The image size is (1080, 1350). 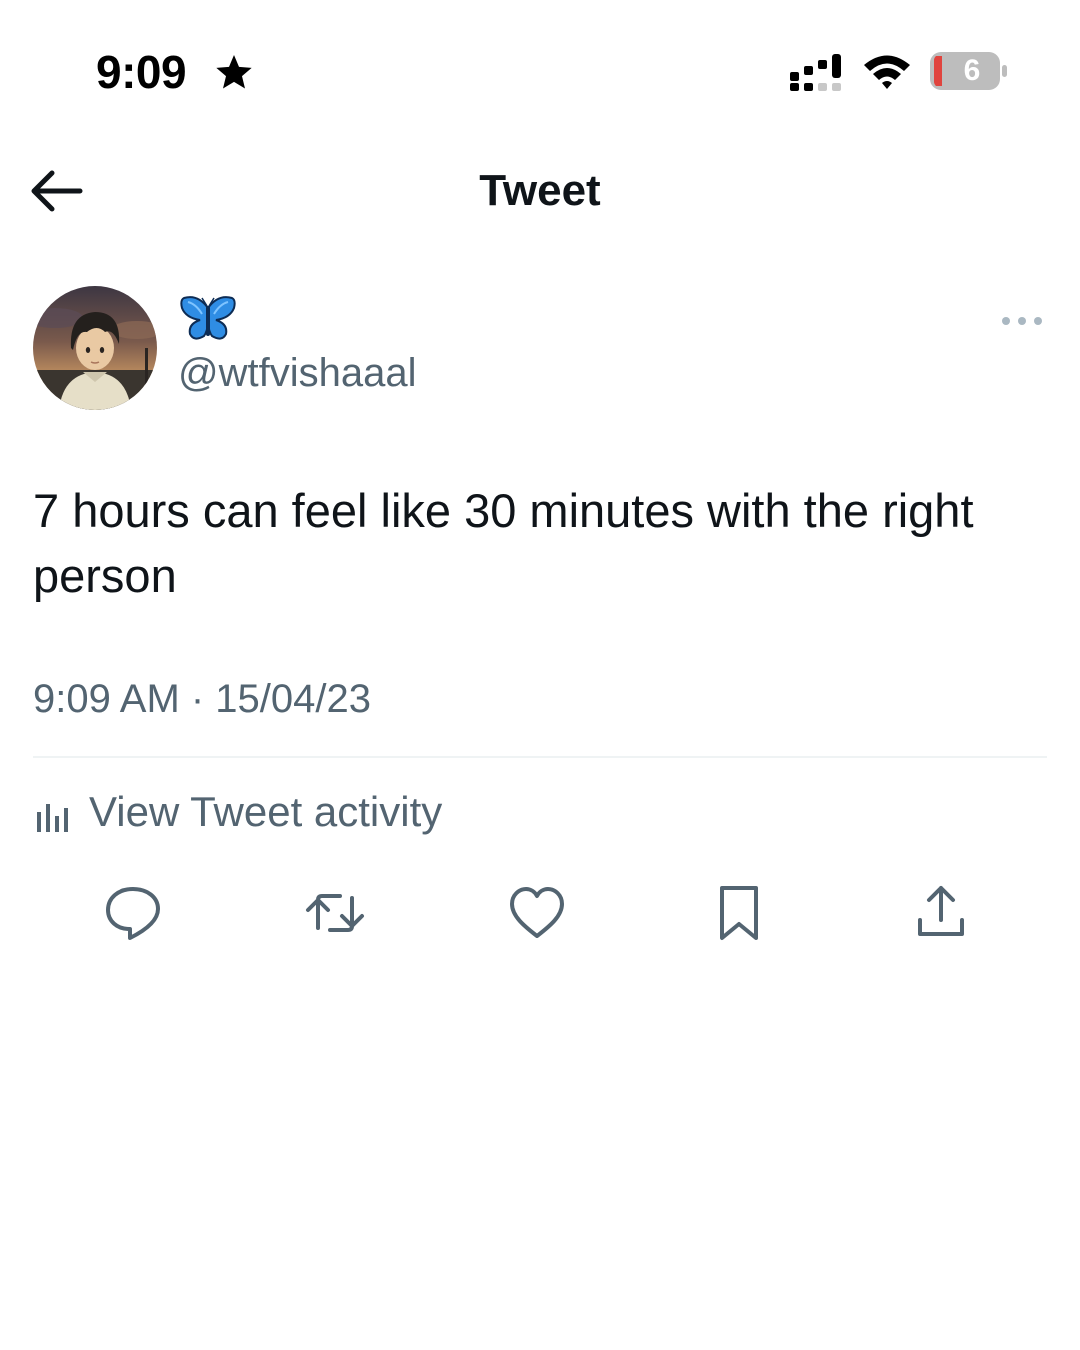 What do you see at coordinates (972, 70) in the screenshot?
I see `battery-level: 6` at bounding box center [972, 70].